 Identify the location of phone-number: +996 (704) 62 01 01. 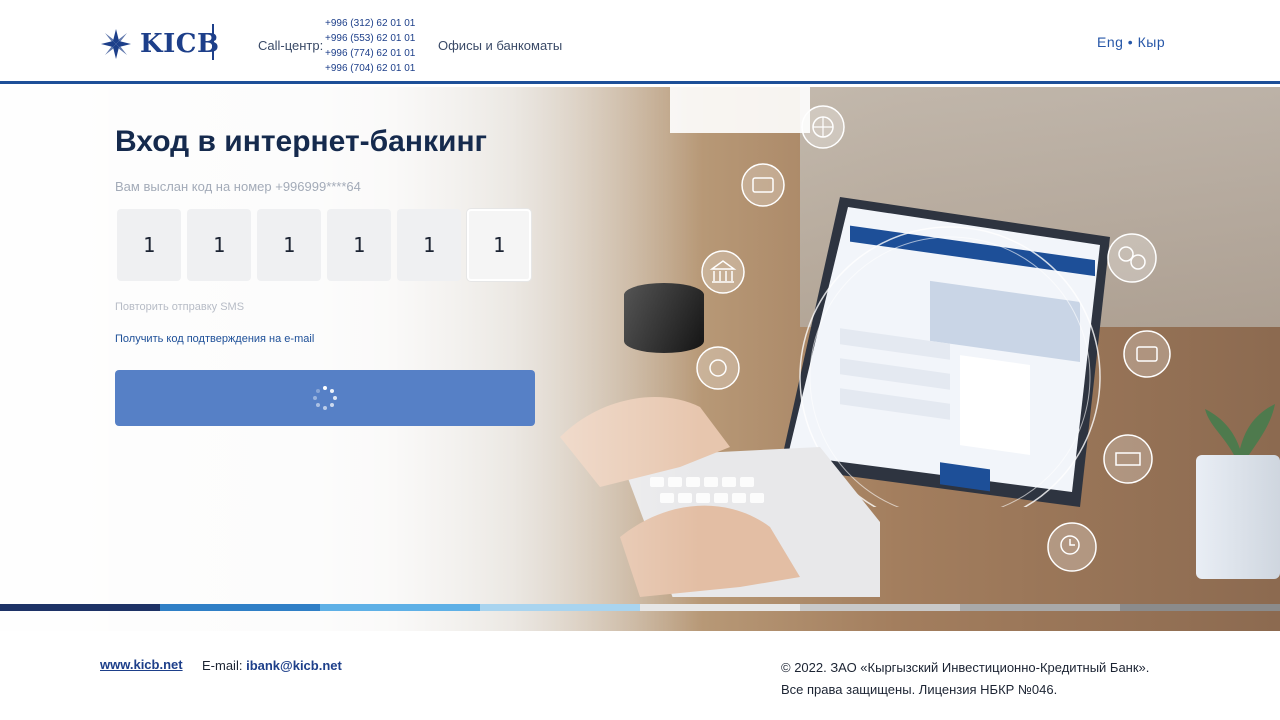
(370, 68).